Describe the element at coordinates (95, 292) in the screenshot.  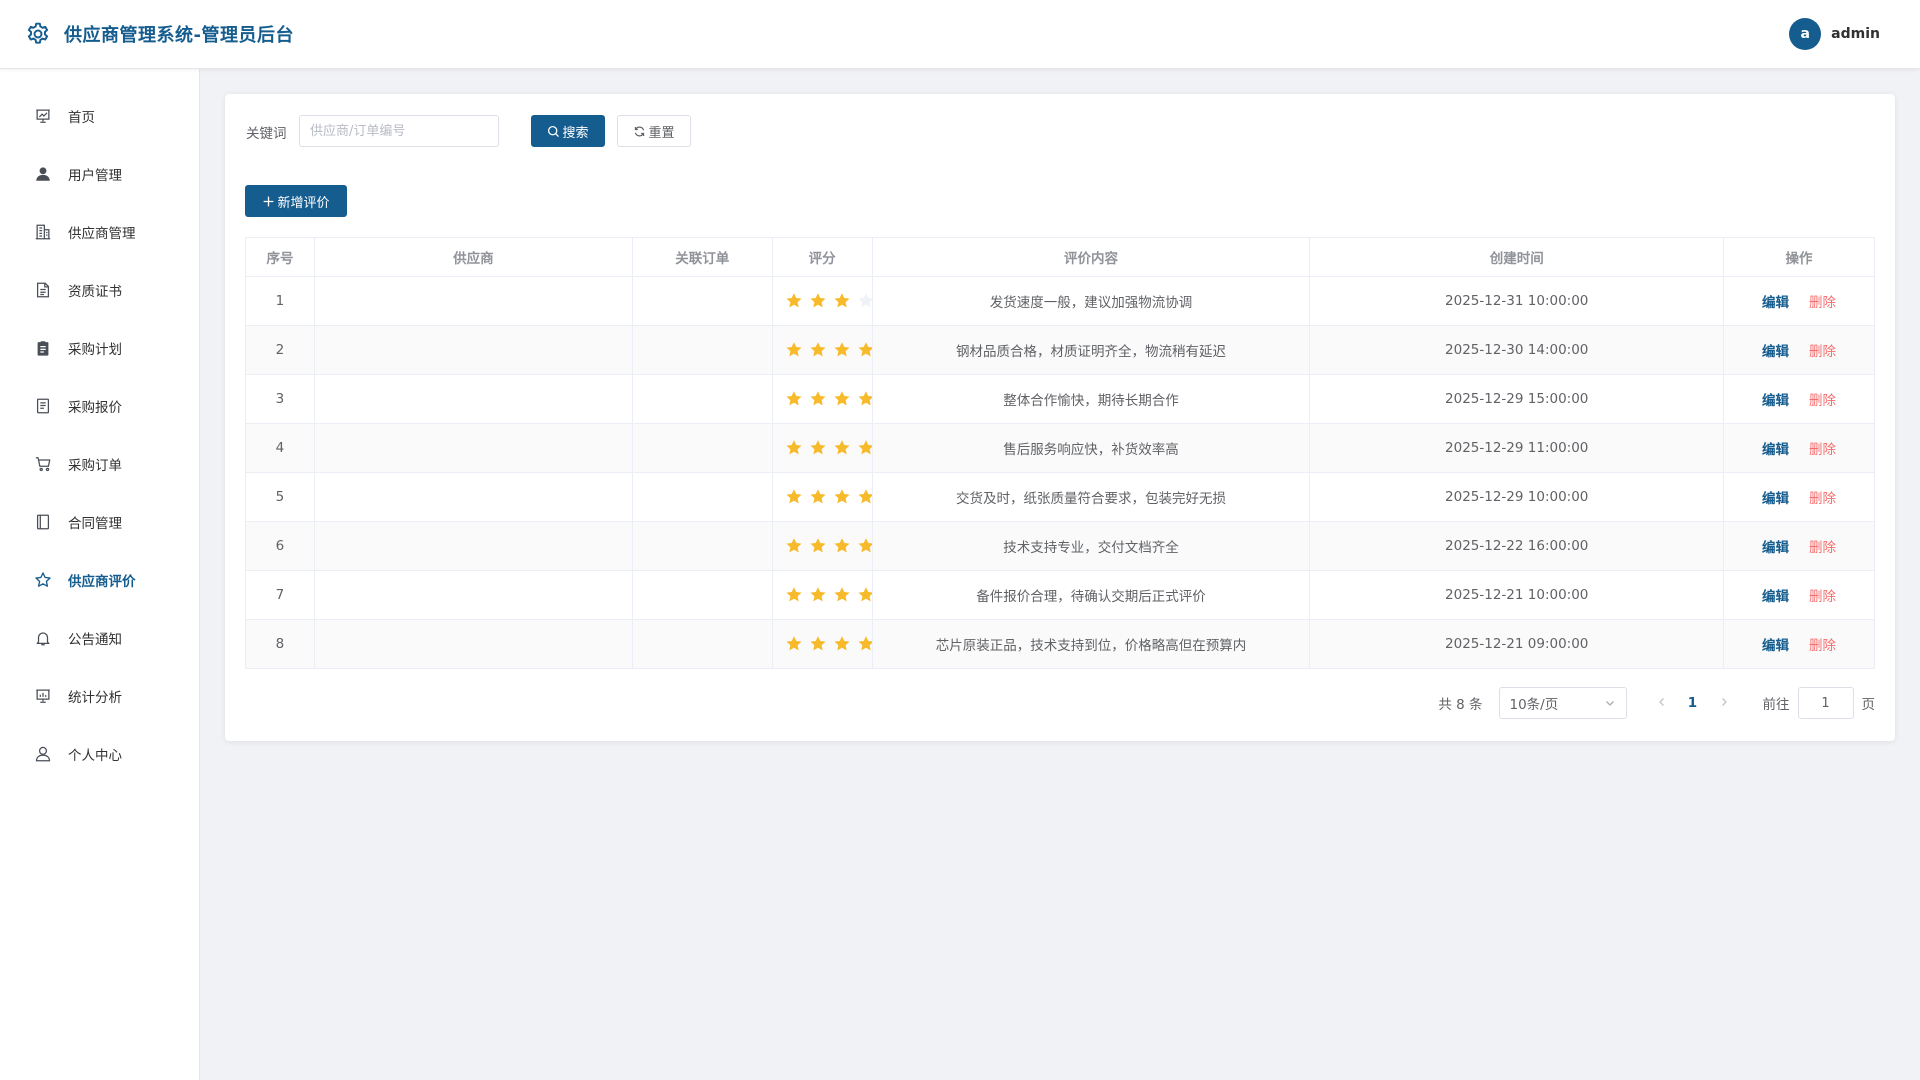
I see `sidebar-item-label: 资质证书` at that location.